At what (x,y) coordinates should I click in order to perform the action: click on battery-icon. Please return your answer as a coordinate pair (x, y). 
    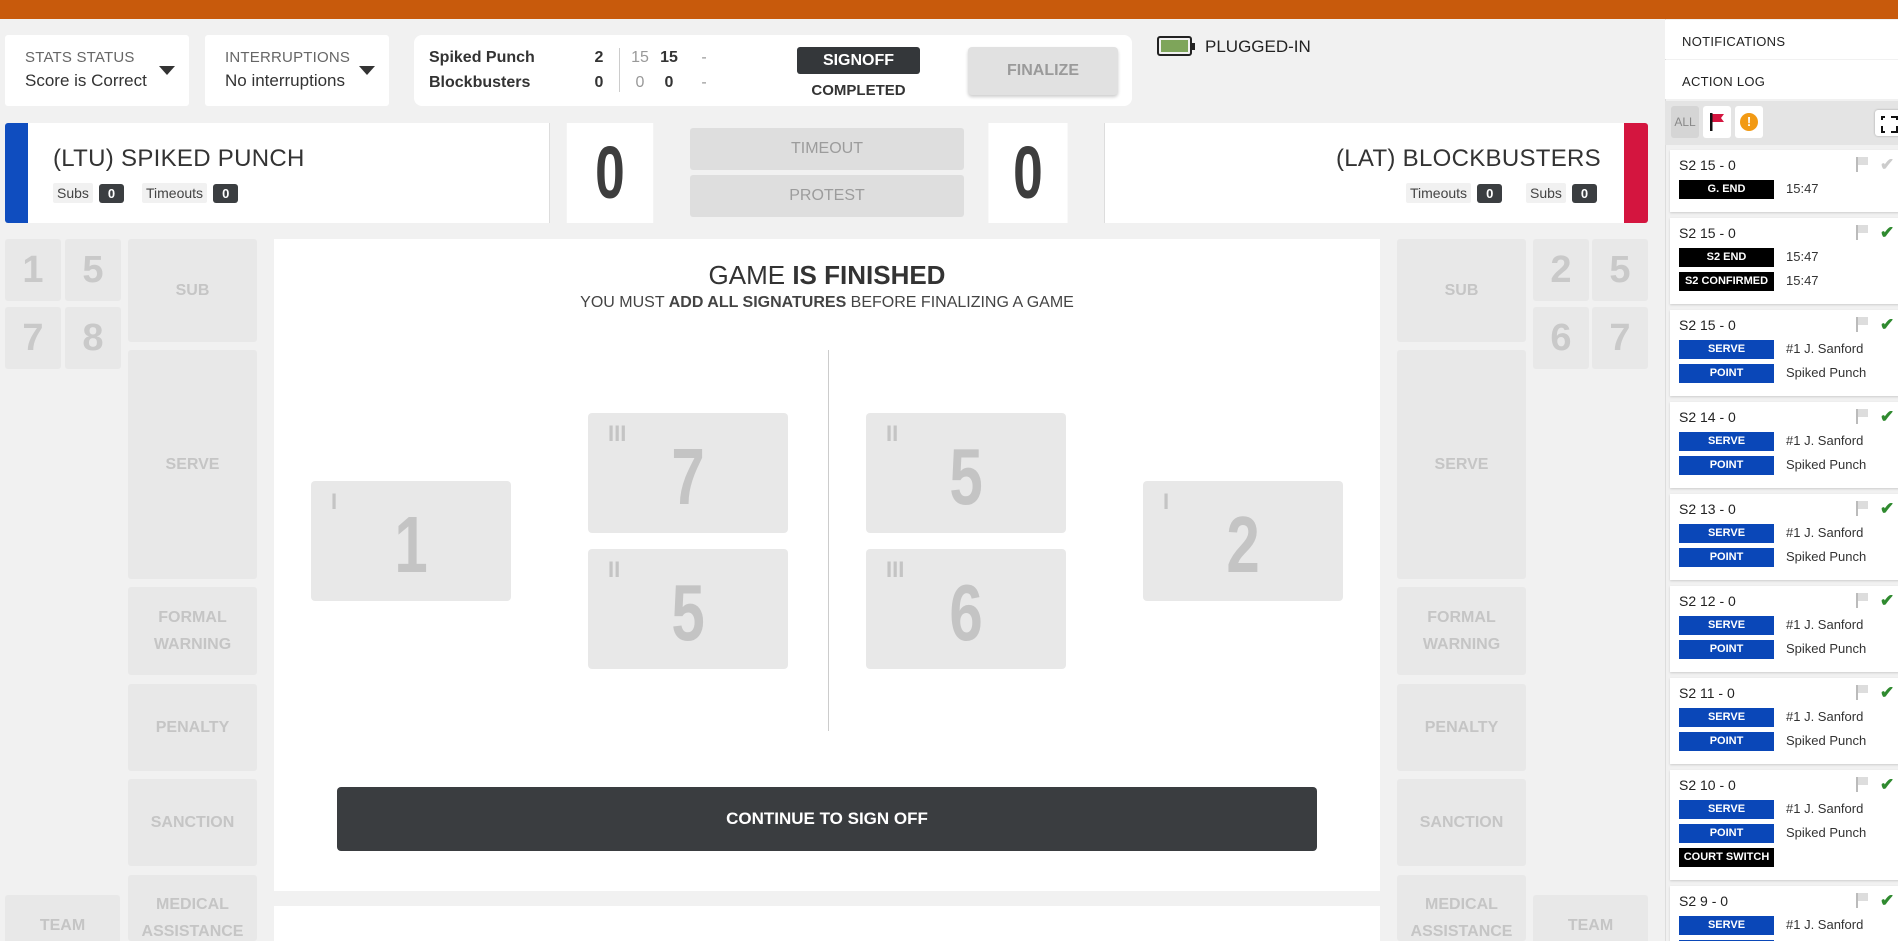
    Looking at the image, I should click on (1176, 46).